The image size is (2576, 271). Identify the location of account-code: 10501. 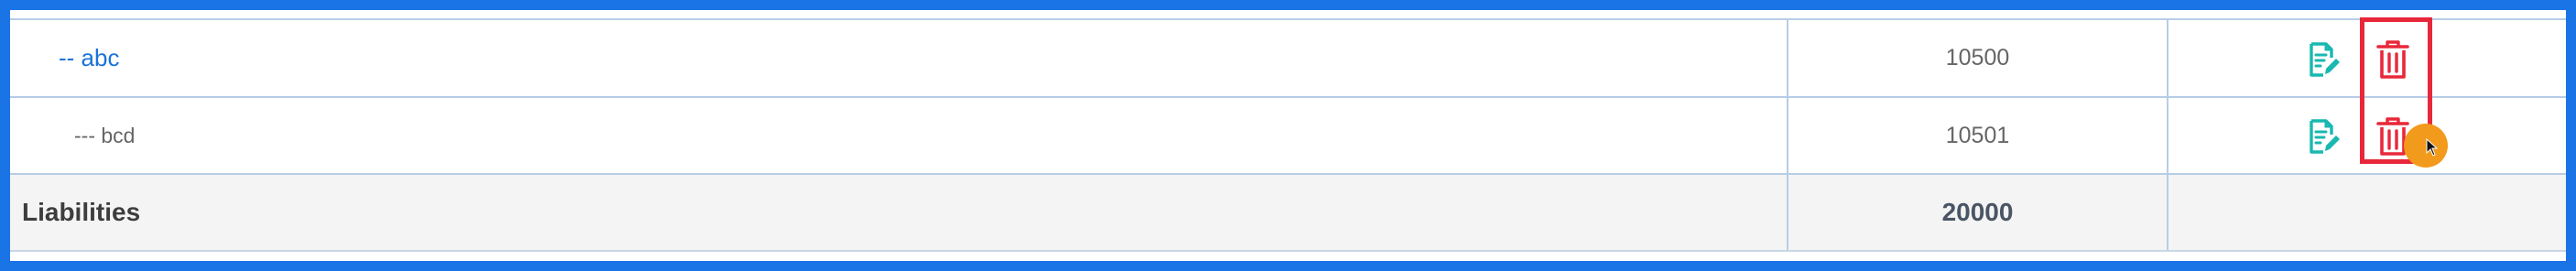
(1977, 135).